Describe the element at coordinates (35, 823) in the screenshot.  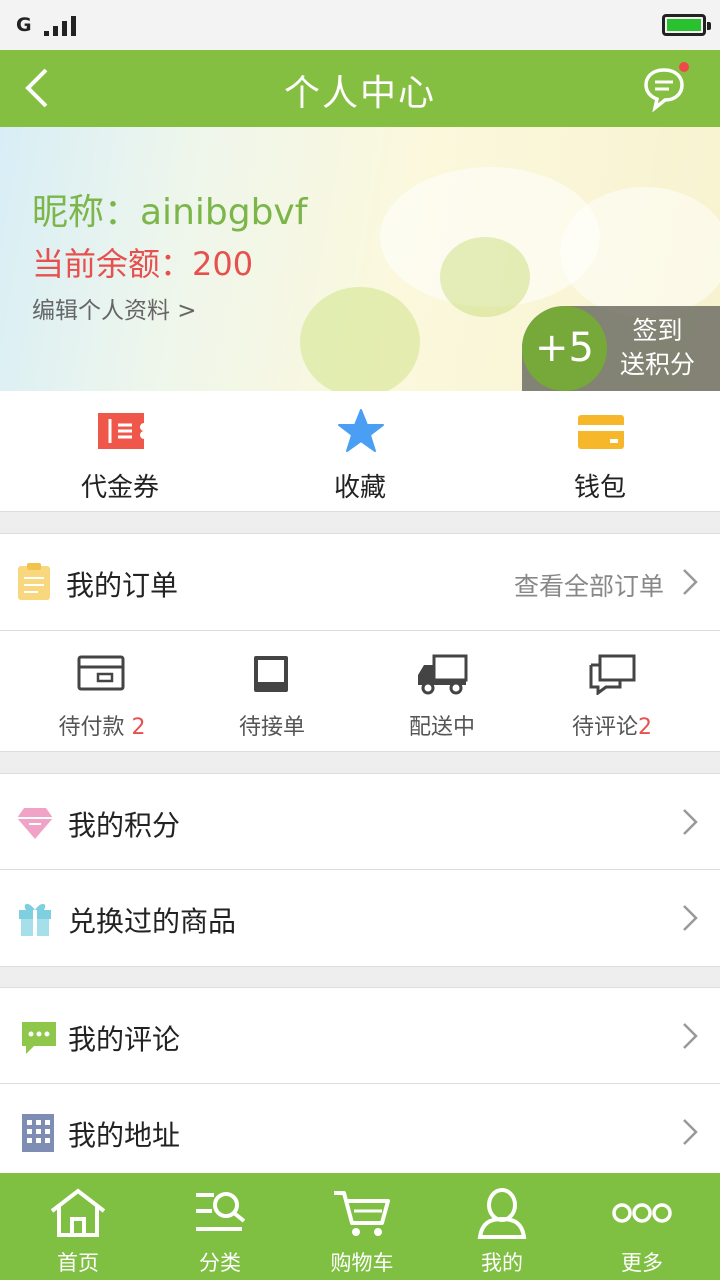
I see `diamond-icon` at that location.